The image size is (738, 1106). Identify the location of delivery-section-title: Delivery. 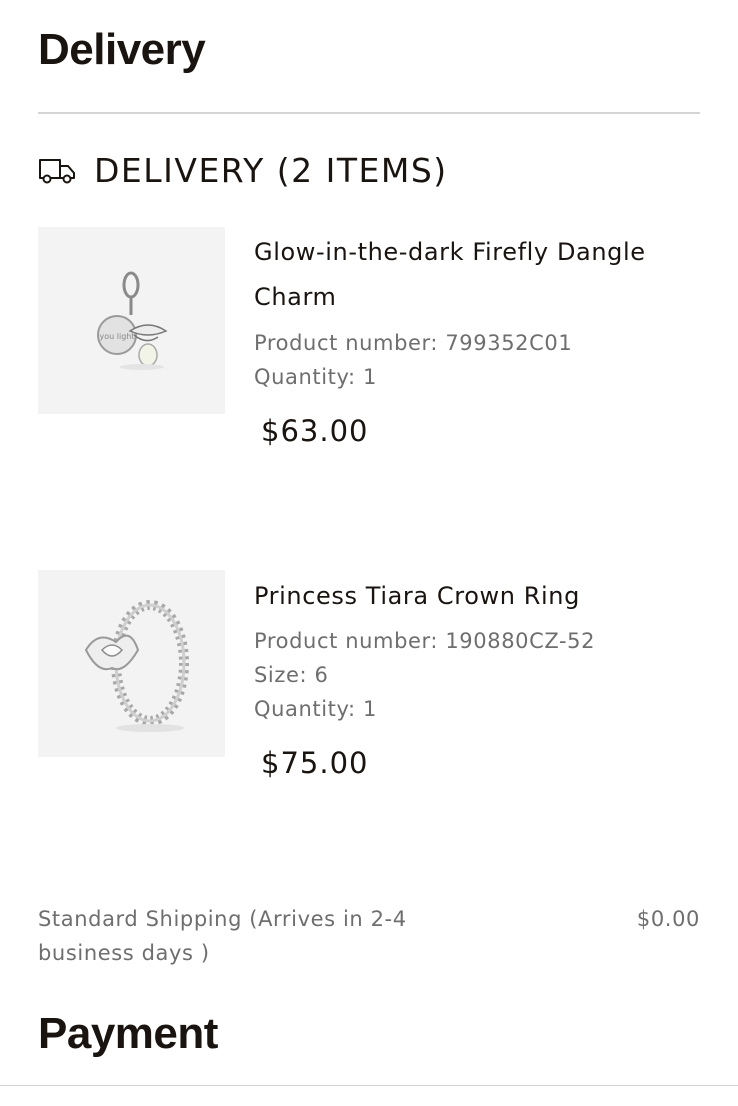
(122, 49).